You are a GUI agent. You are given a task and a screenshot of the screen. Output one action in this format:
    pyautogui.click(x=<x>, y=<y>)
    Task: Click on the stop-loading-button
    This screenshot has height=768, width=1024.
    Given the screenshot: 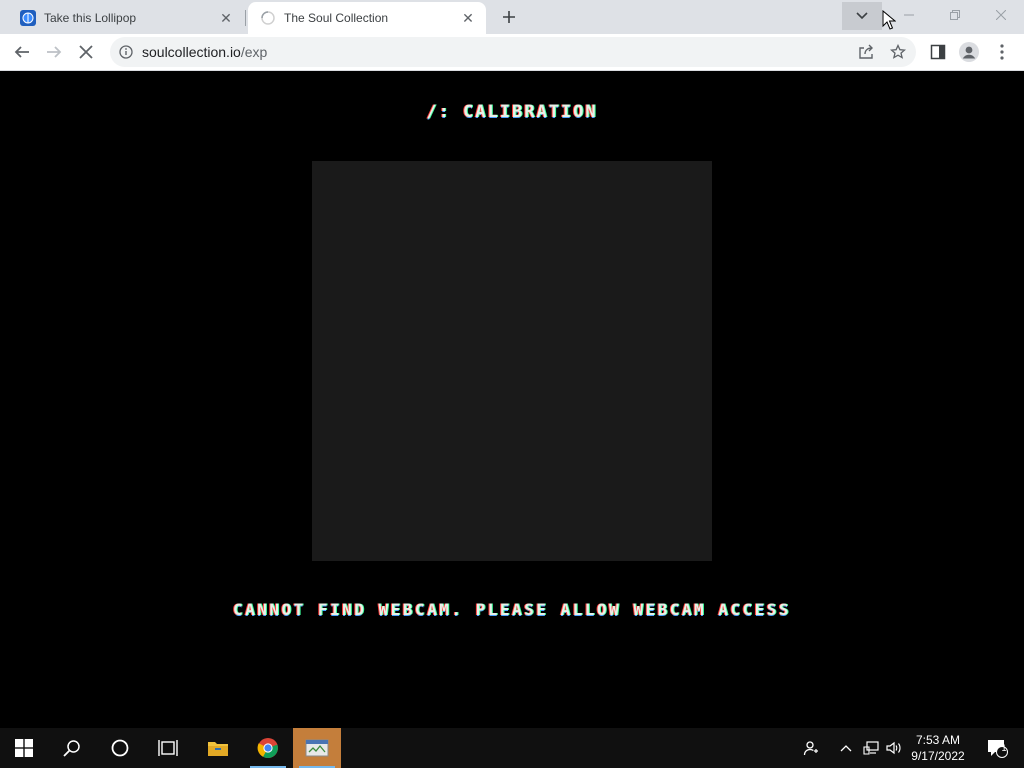 What is the action you would take?
    pyautogui.click(x=86, y=52)
    